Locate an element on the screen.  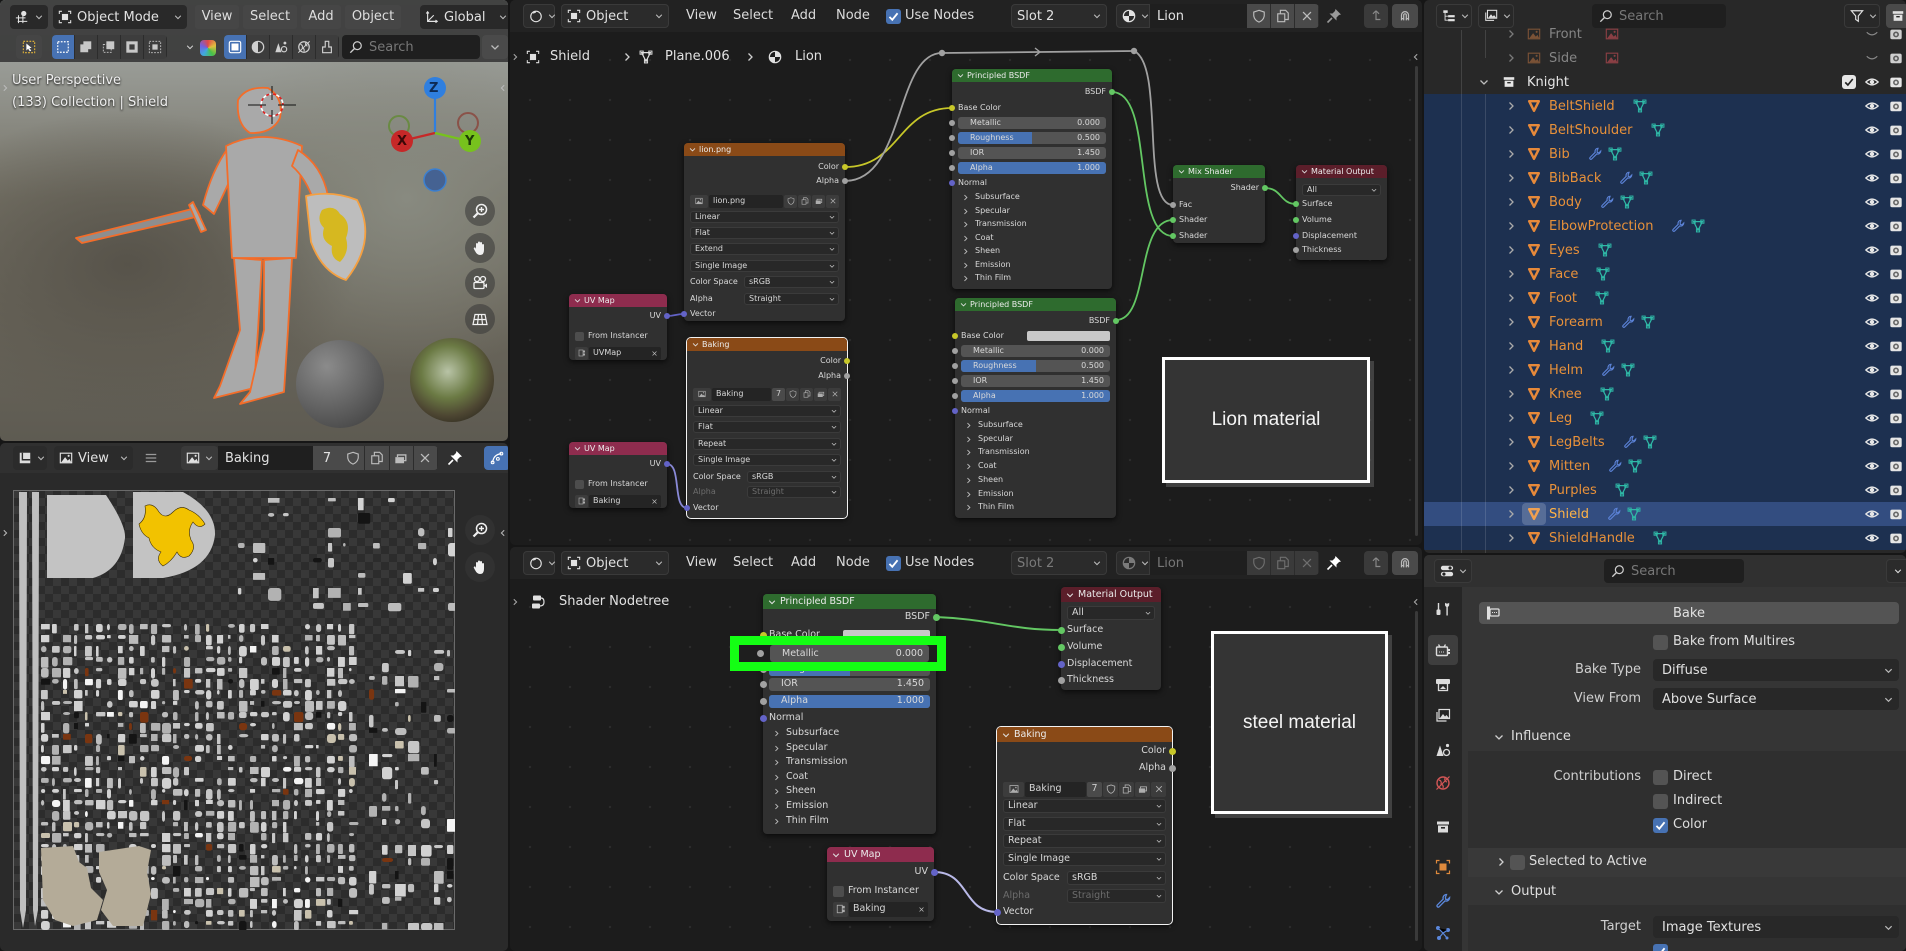
gizmo-toggle-button is located at coordinates (496, 458).